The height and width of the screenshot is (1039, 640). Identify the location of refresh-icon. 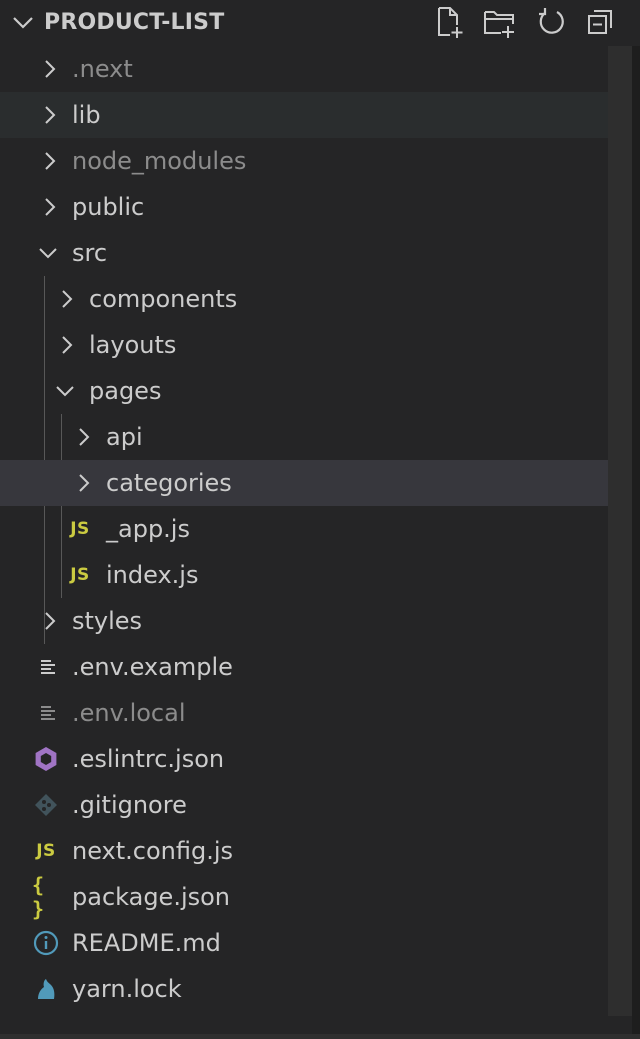
(551, 21).